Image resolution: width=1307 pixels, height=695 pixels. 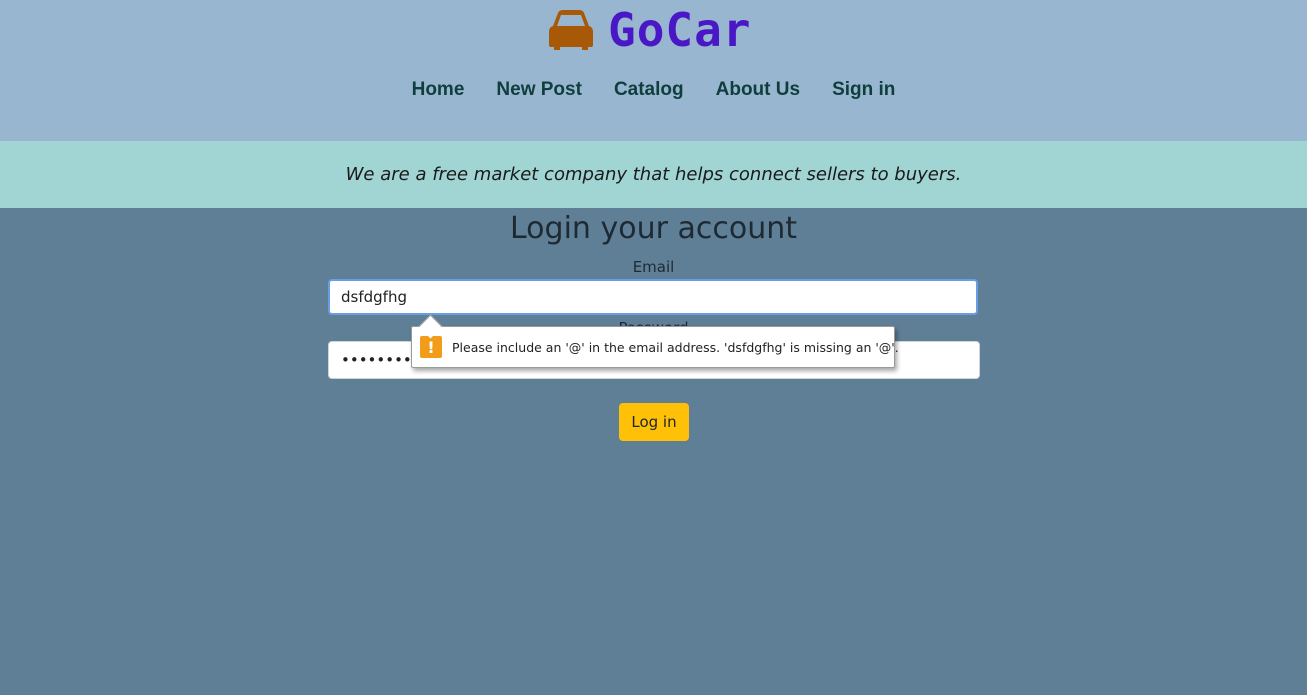 What do you see at coordinates (653, 297) in the screenshot?
I see `email-field` at bounding box center [653, 297].